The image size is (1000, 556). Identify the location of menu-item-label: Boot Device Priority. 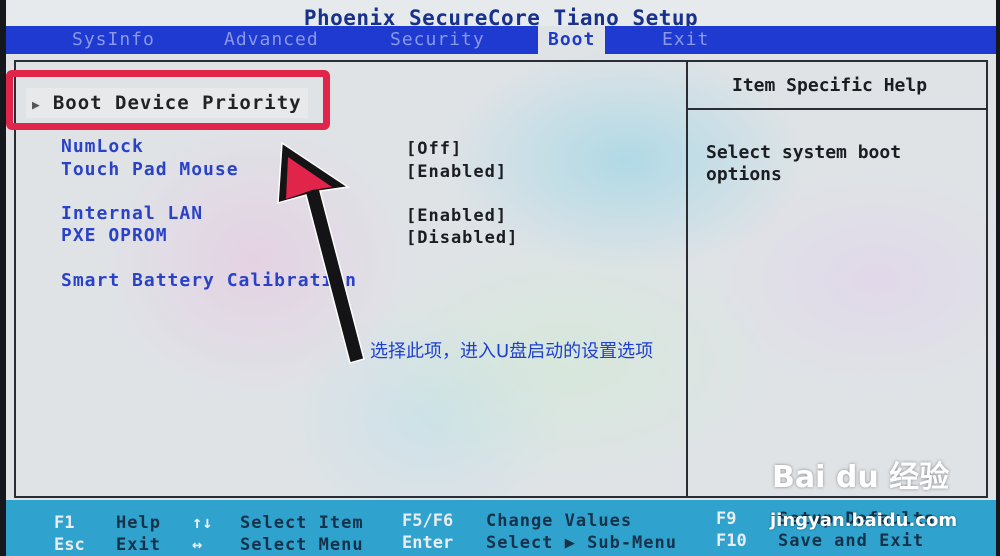
(177, 103).